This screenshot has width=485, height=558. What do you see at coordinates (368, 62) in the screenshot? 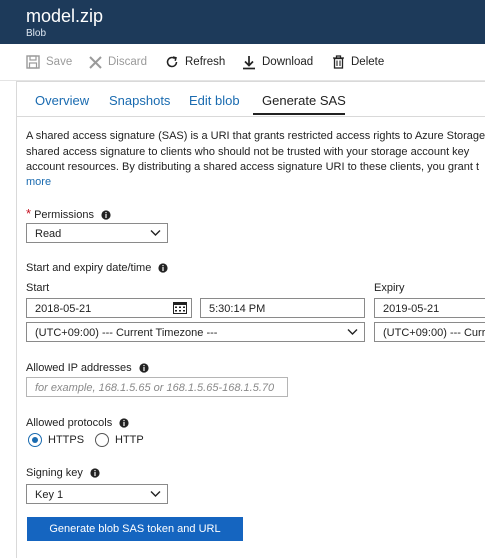
I see `delete-label: Delete` at bounding box center [368, 62].